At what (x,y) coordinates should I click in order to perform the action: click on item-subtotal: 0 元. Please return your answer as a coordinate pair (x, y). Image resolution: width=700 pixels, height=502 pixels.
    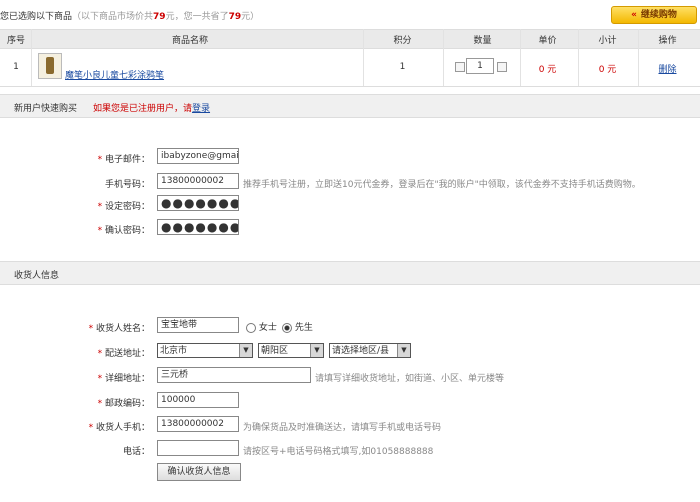
    Looking at the image, I should click on (607, 70).